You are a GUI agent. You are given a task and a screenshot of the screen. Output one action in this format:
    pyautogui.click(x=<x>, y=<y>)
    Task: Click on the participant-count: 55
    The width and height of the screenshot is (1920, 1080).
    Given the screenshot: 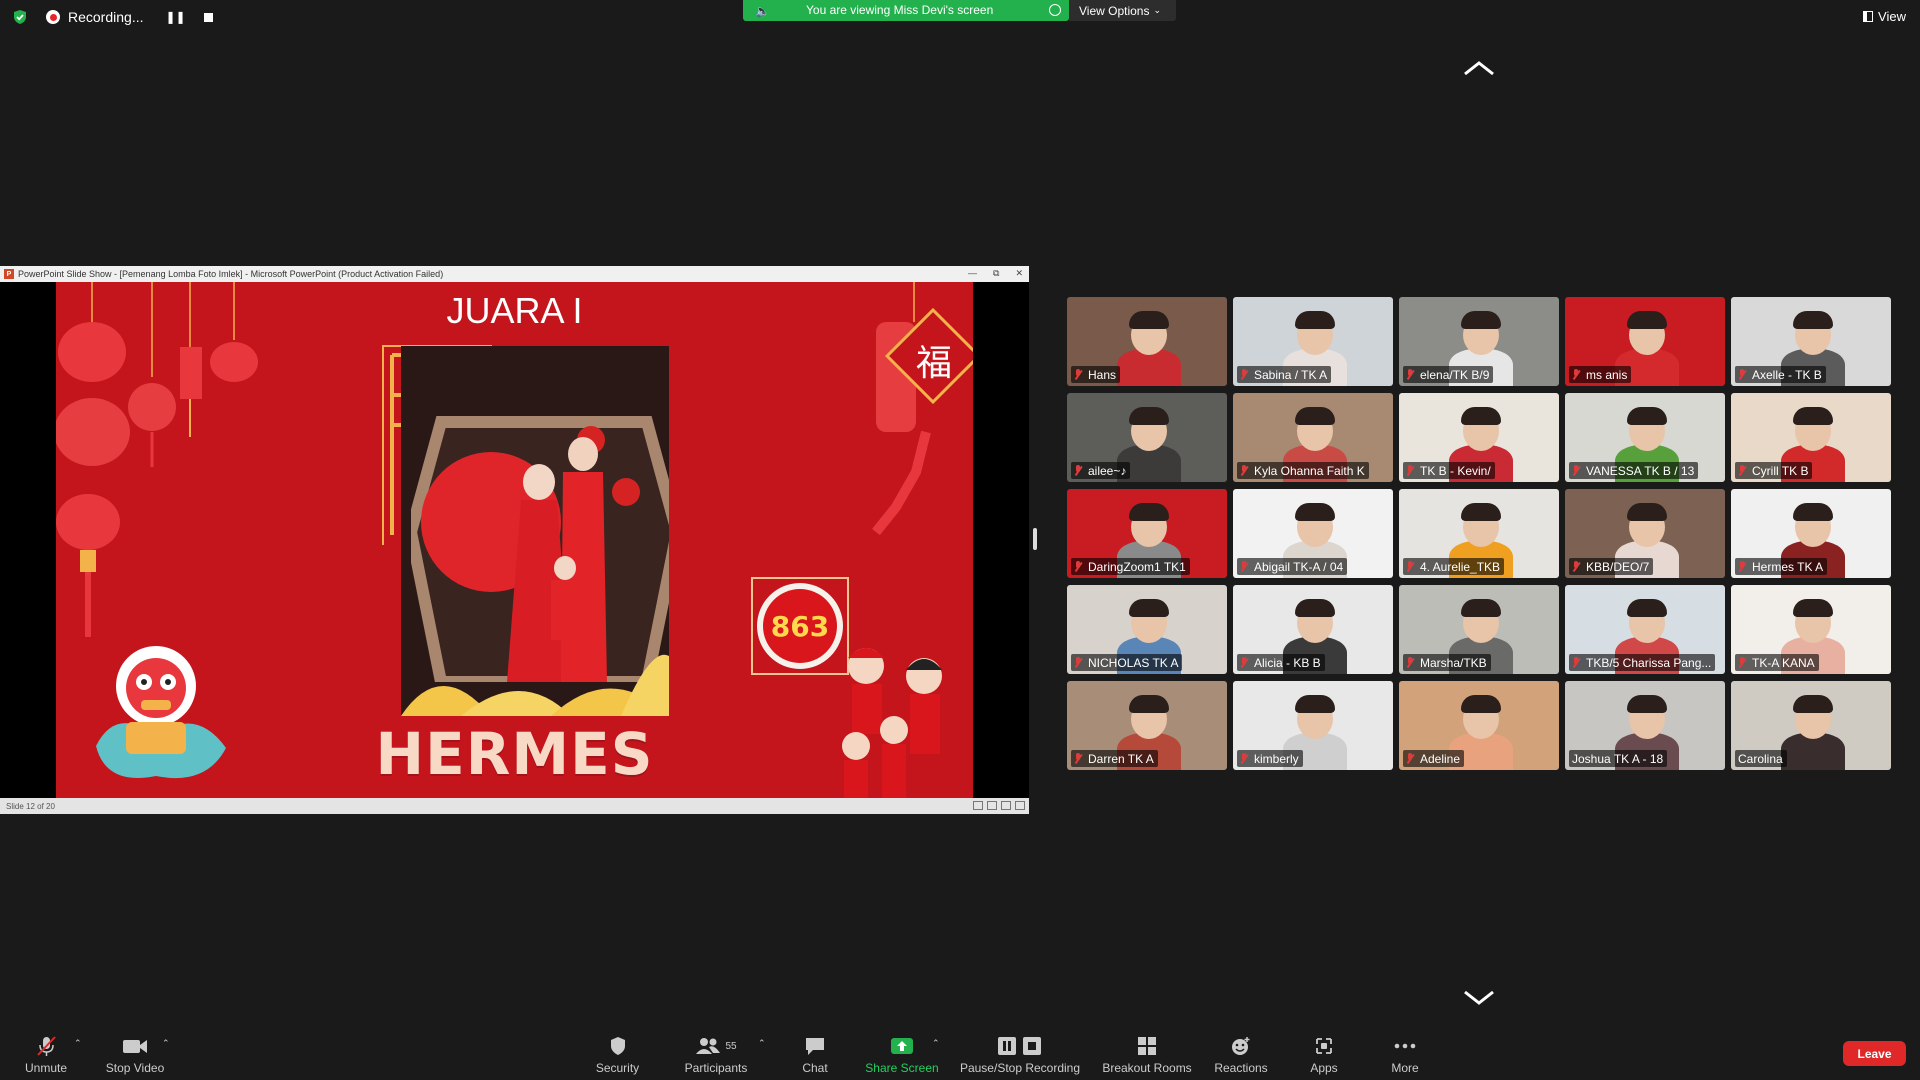 What is the action you would take?
    pyautogui.click(x=731, y=1046)
    